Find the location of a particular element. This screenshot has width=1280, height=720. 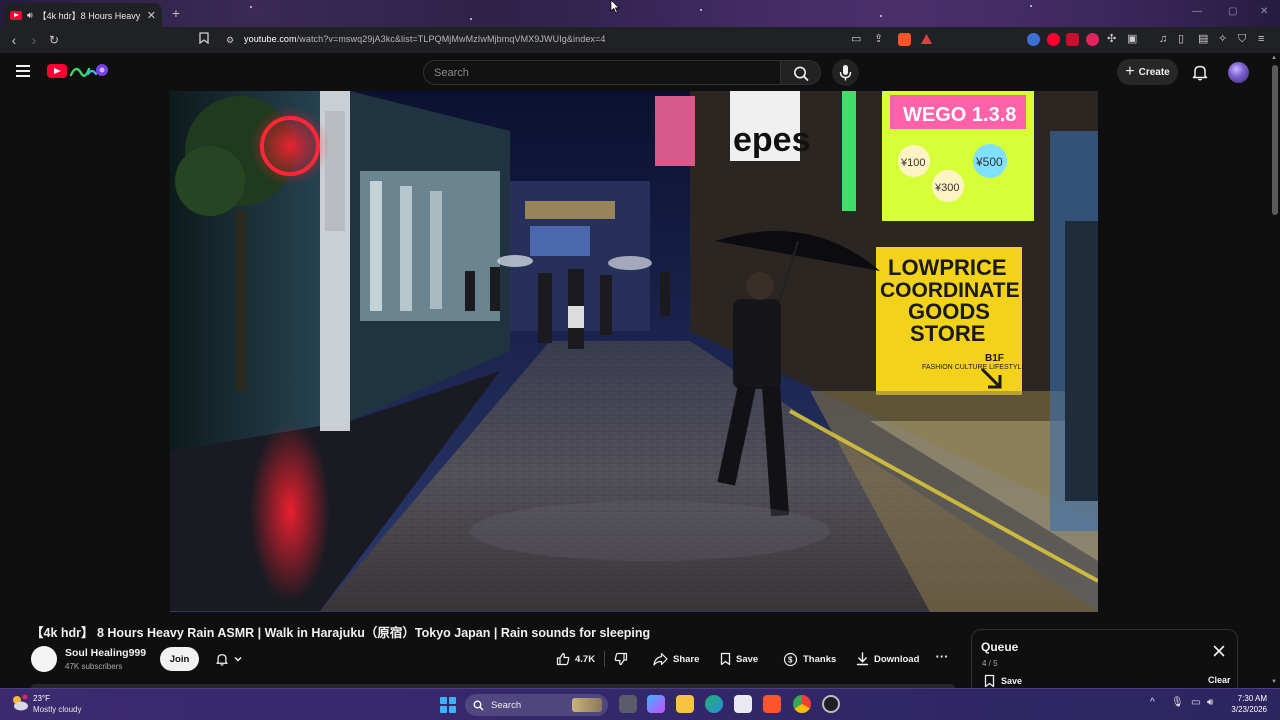

mouse-cursor-icon is located at coordinates (615, 7).